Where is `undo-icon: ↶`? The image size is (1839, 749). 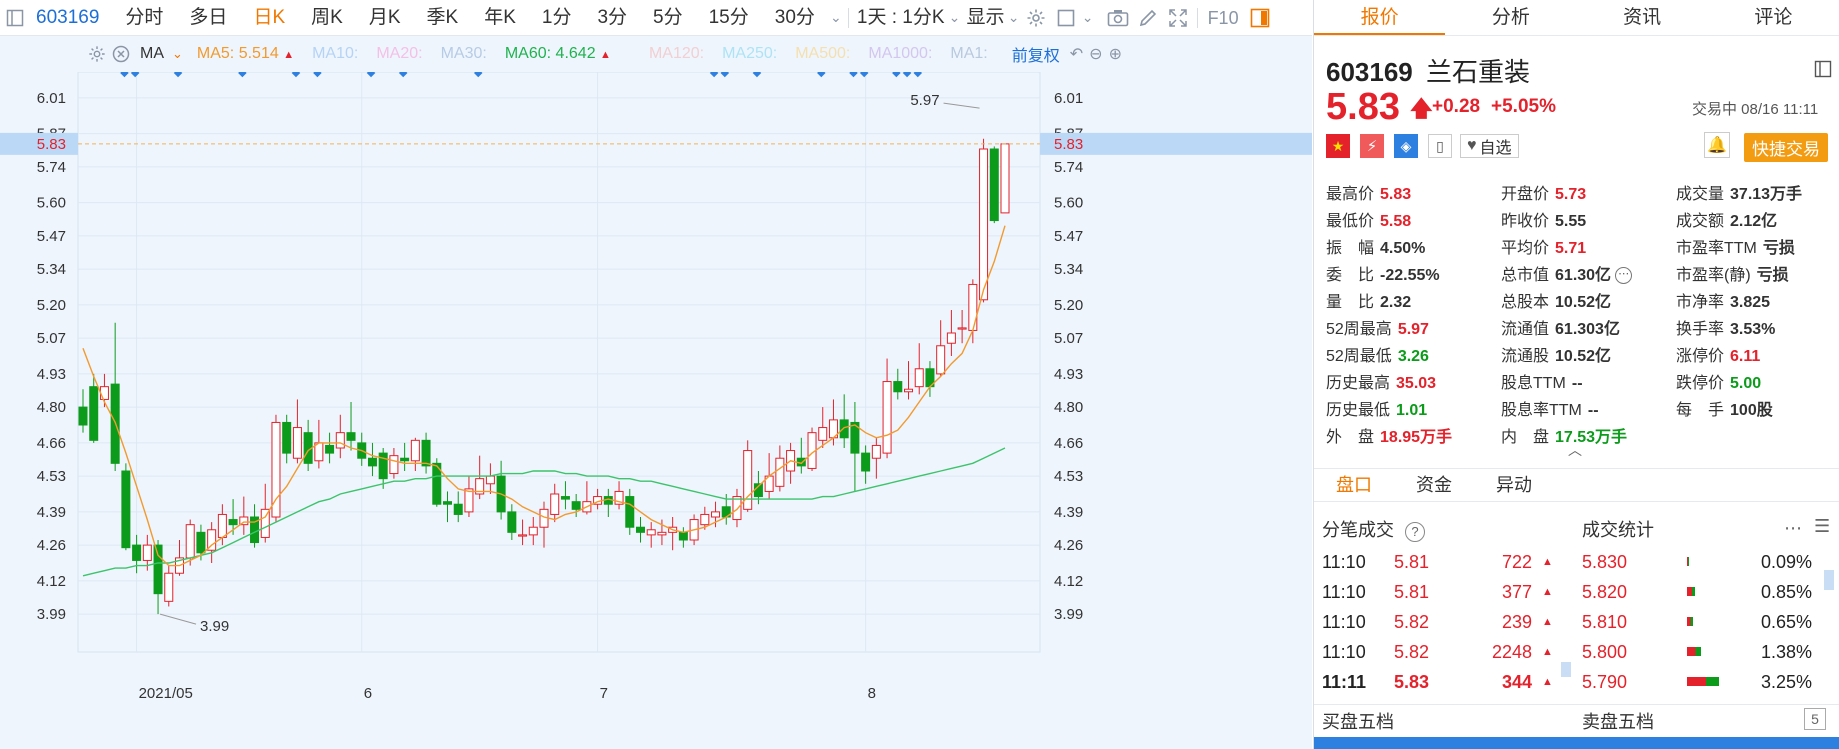 undo-icon: ↶ is located at coordinates (1076, 54).